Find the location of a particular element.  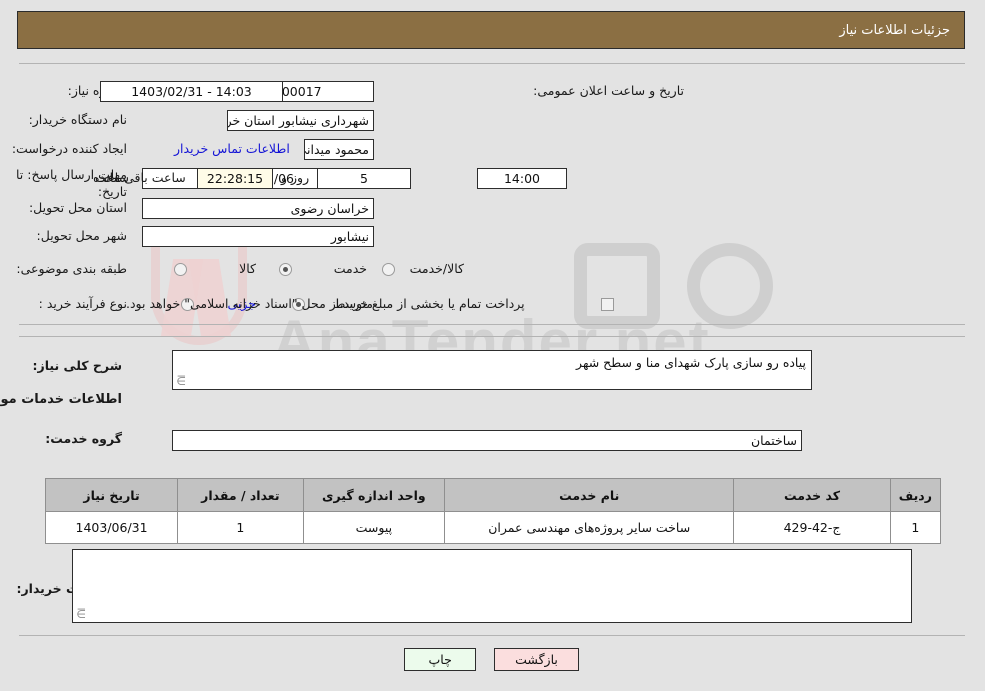

radio-classification-goods-label: کالا is located at coordinates (248, 268).